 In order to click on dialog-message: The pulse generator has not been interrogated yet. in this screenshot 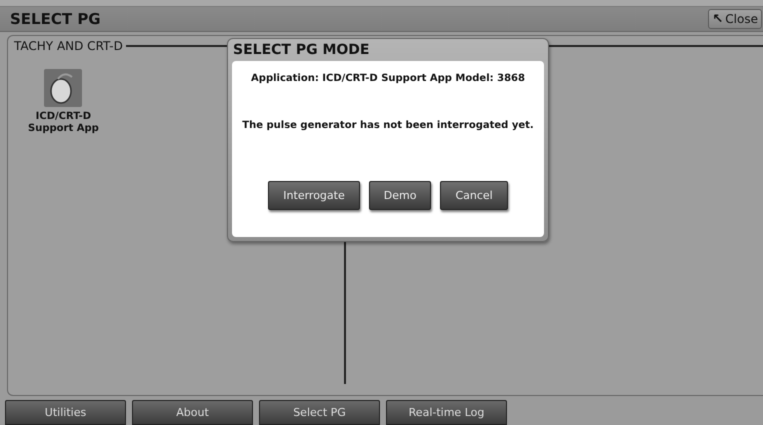, I will do `click(388, 125)`.